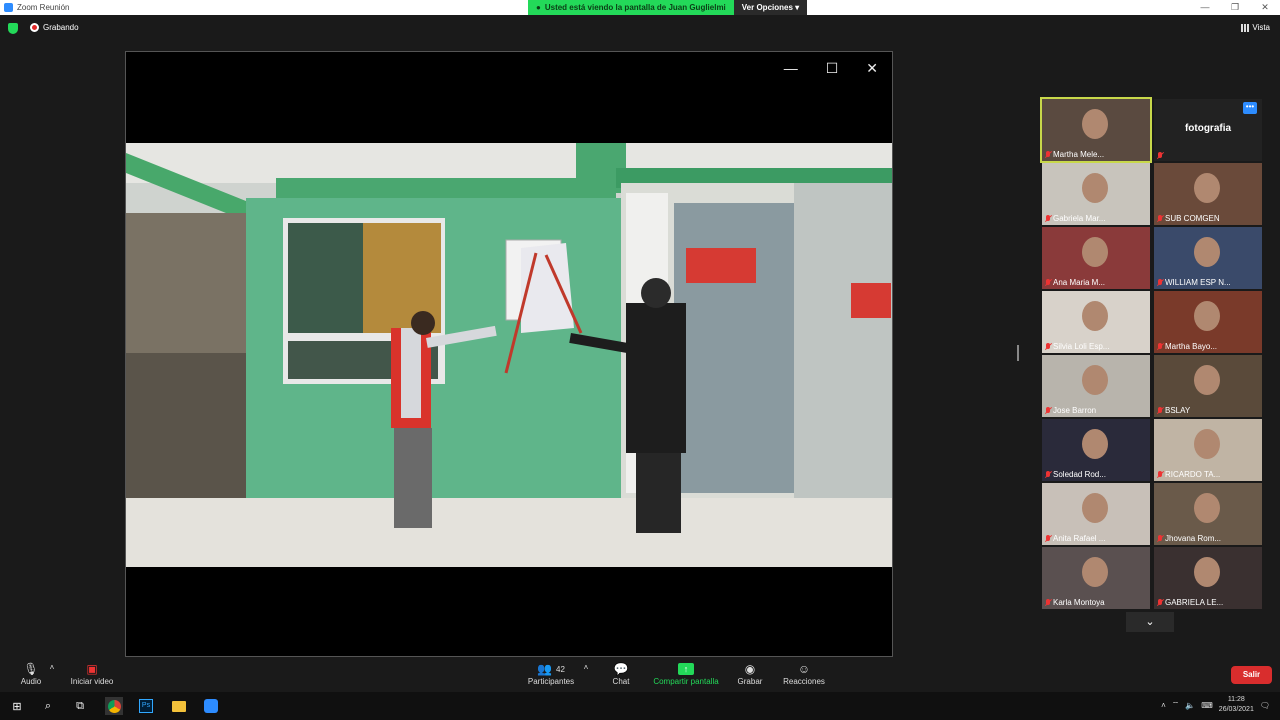 This screenshot has width=1280, height=720. What do you see at coordinates (31, 673) in the screenshot?
I see `audio-button: 🎙 Audio` at bounding box center [31, 673].